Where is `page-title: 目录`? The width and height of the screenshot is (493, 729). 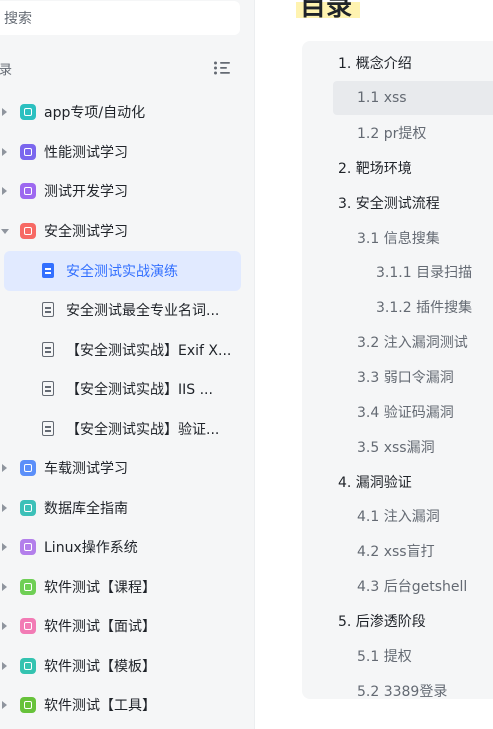
page-title: 目录 is located at coordinates (326, 11).